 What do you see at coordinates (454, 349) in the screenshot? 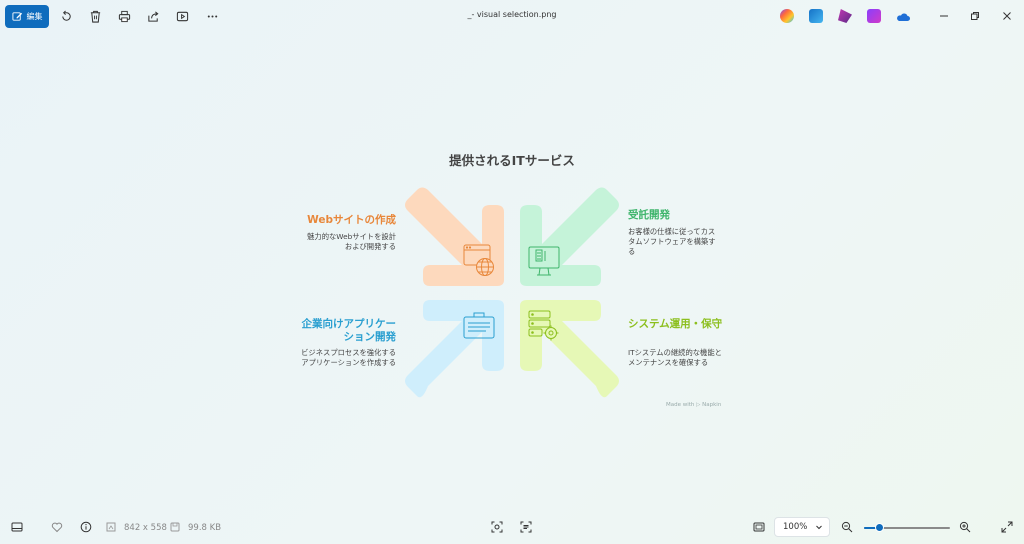
I see `arrow-enterprise` at bounding box center [454, 349].